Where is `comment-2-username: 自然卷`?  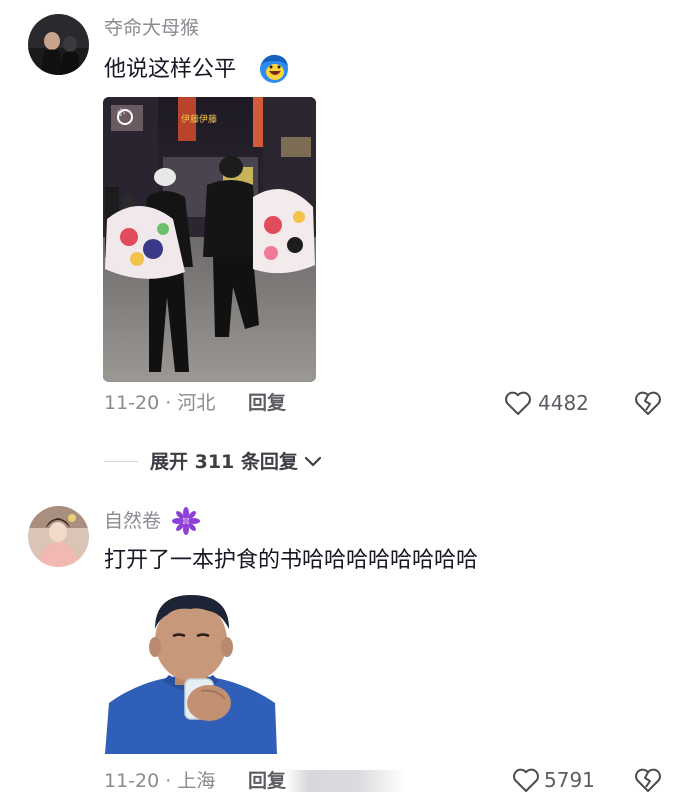
comment-2-username: 自然卷 is located at coordinates (132, 521).